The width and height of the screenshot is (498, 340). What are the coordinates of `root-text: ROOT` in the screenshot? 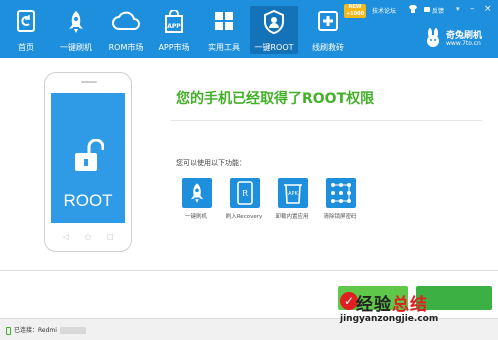 It's located at (88, 200).